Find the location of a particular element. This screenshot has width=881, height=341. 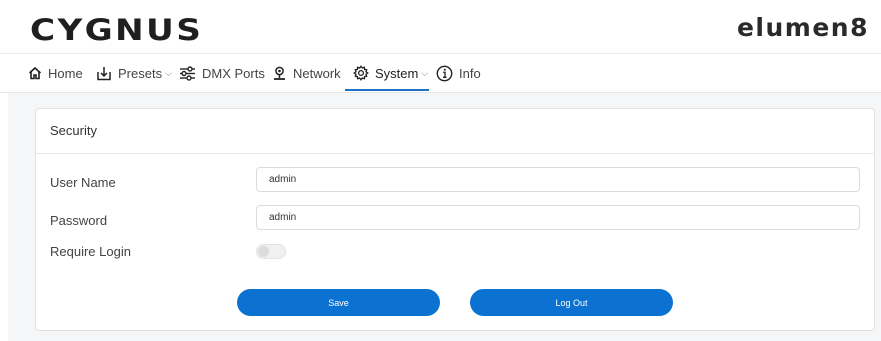

nav-item-dmx-ports: DMX Ports is located at coordinates (222, 73).